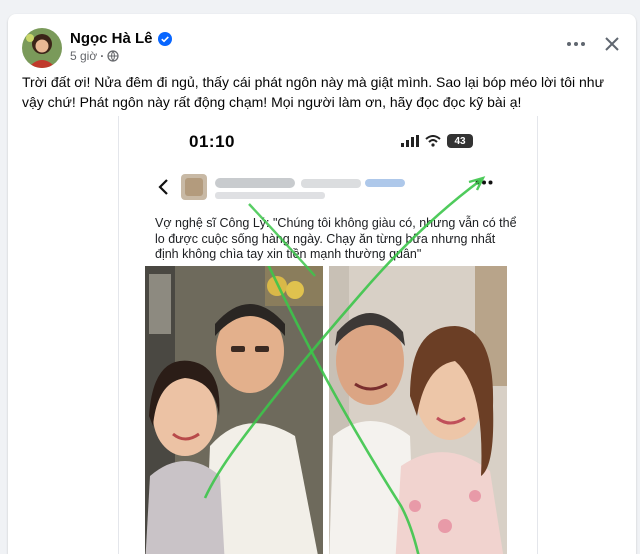 The image size is (640, 554). I want to click on more-dots-icon, so click(576, 44).